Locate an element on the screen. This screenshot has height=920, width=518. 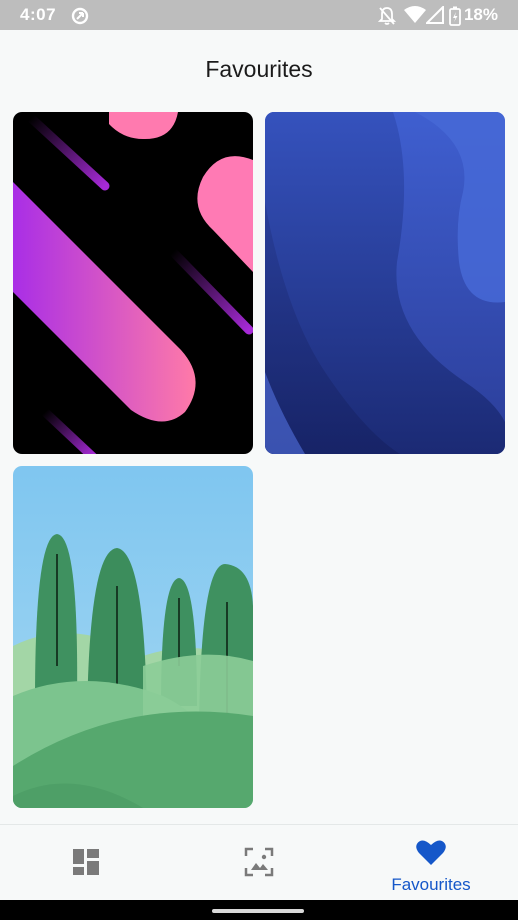
wallpaper-icon is located at coordinates (259, 864).